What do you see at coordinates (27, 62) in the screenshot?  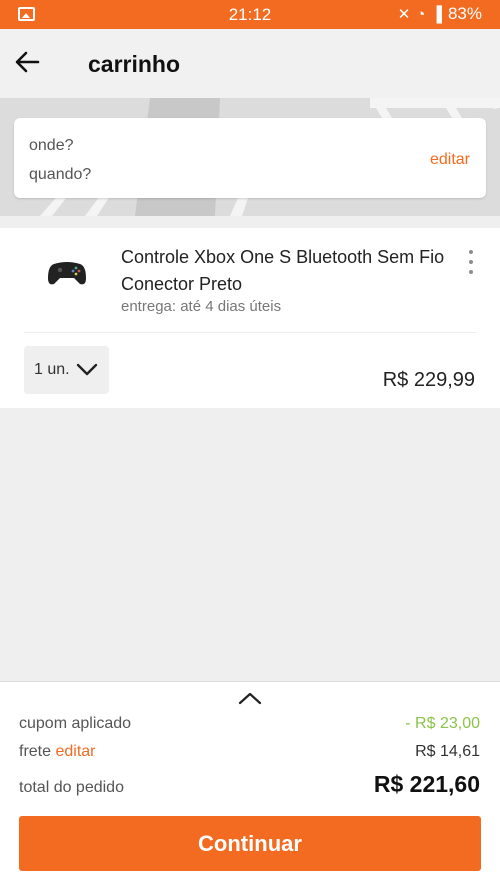 I see `back-arrow-icon` at bounding box center [27, 62].